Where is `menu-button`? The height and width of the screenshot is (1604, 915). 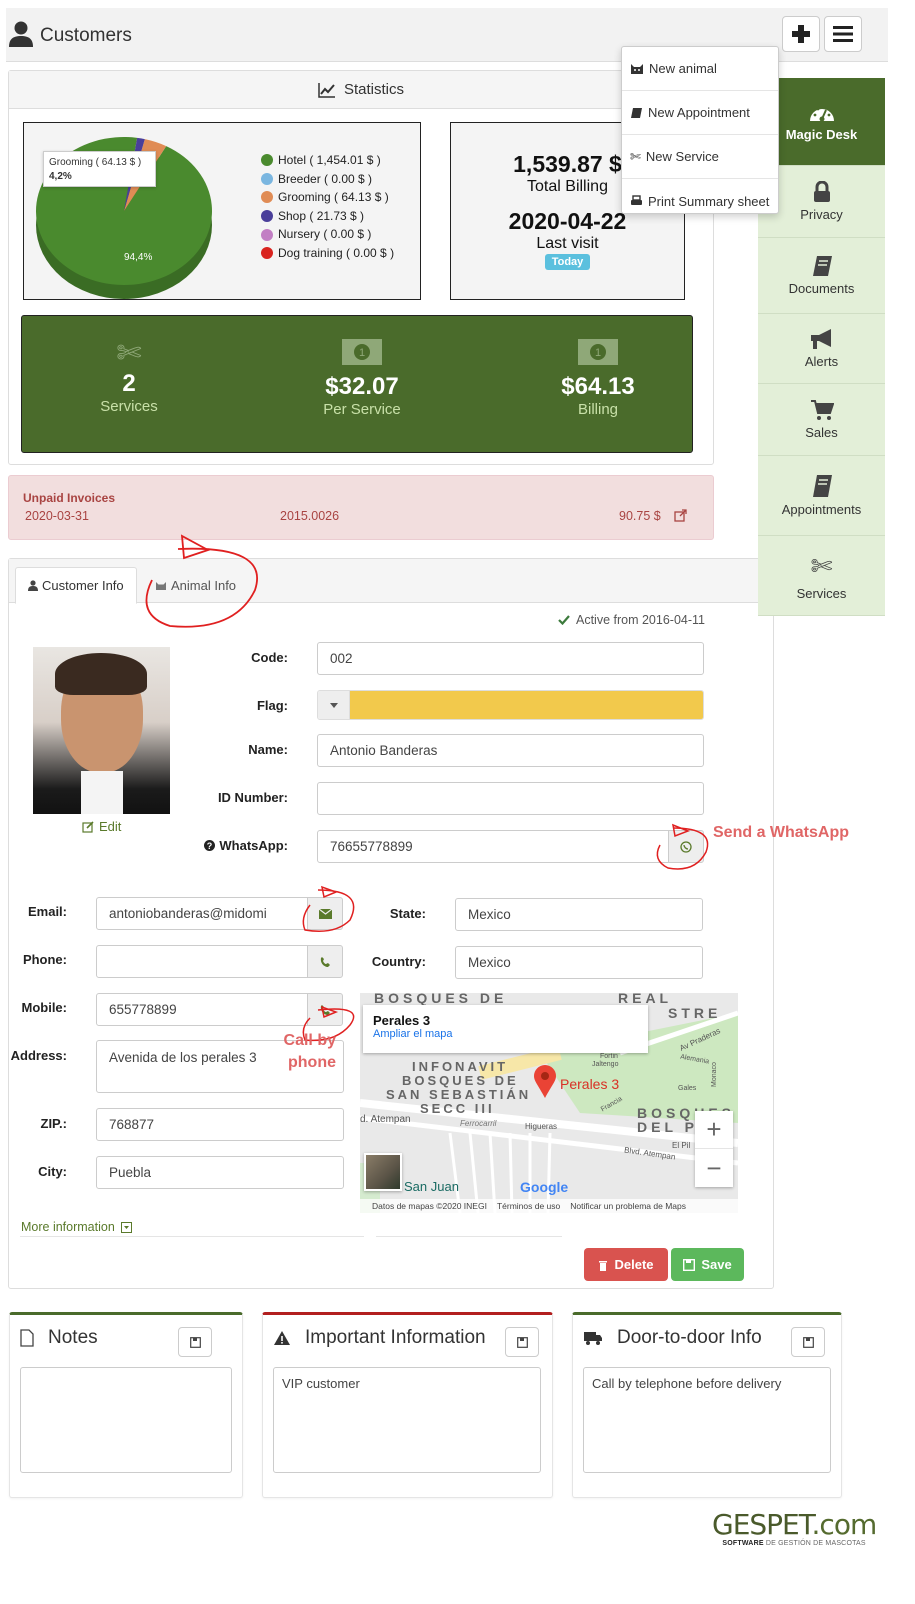
menu-button is located at coordinates (843, 34).